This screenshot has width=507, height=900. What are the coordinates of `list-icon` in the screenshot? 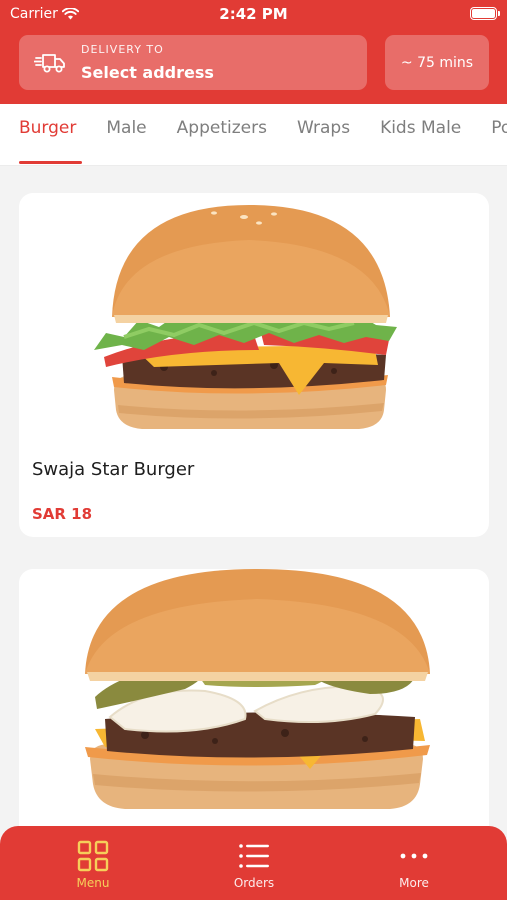 It's located at (254, 856).